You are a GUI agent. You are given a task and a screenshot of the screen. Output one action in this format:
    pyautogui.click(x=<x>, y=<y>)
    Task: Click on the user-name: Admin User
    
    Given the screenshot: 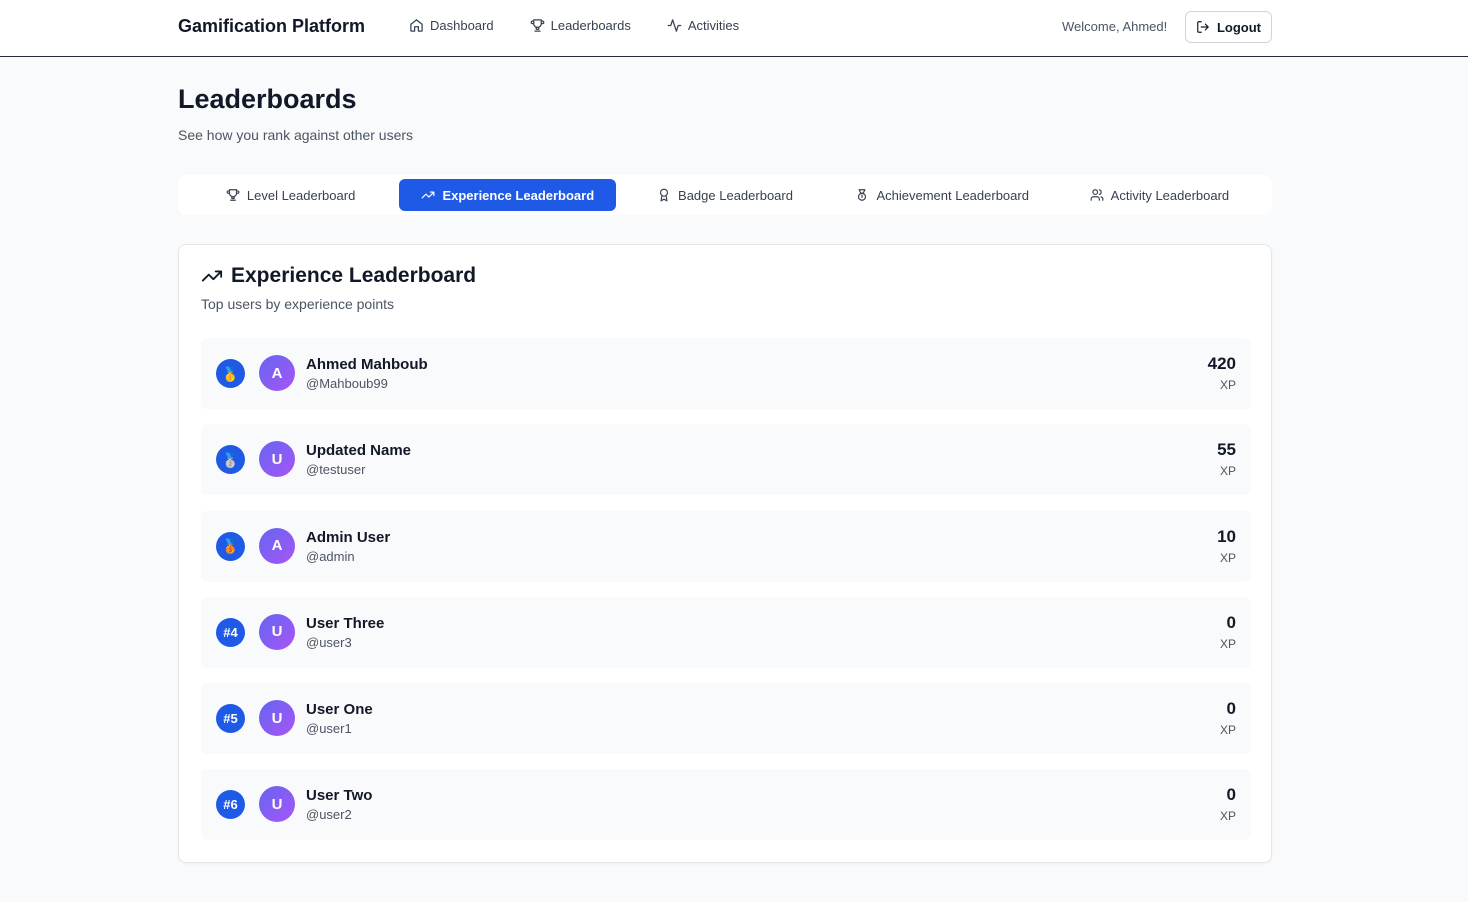 What is the action you would take?
    pyautogui.click(x=348, y=537)
    